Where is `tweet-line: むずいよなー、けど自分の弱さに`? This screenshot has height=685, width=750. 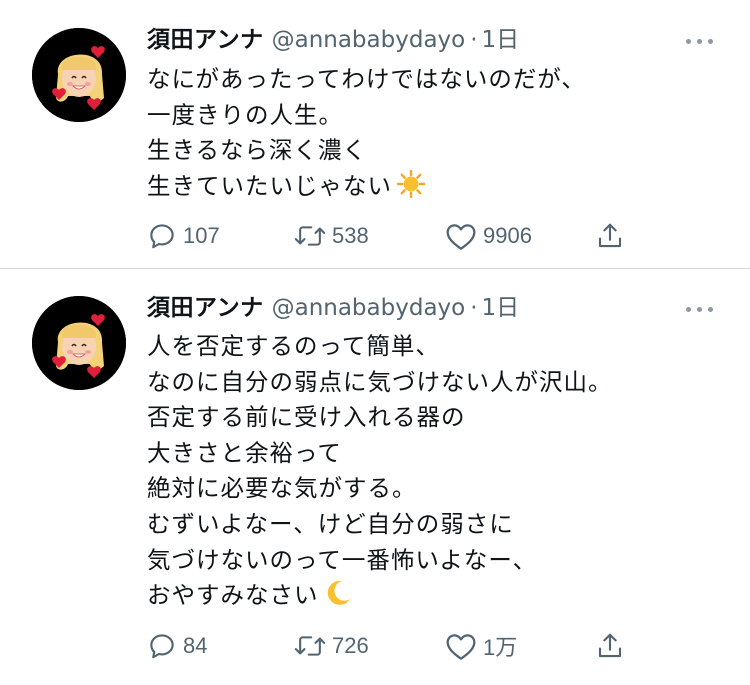
tweet-line: むずいよなー、けど自分の弱さに is located at coordinates (330, 523).